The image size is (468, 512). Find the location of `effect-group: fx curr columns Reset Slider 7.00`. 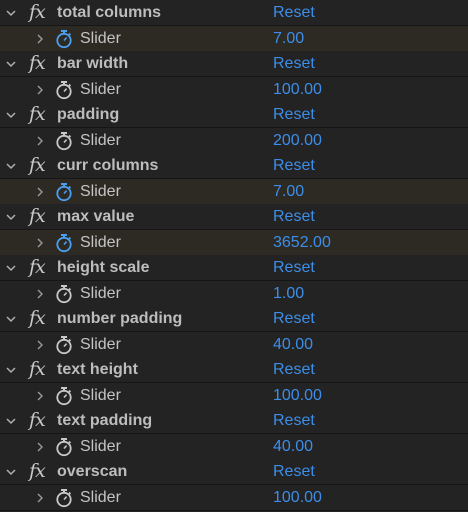

effect-group: fx curr columns Reset Slider 7.00 is located at coordinates (234, 179).